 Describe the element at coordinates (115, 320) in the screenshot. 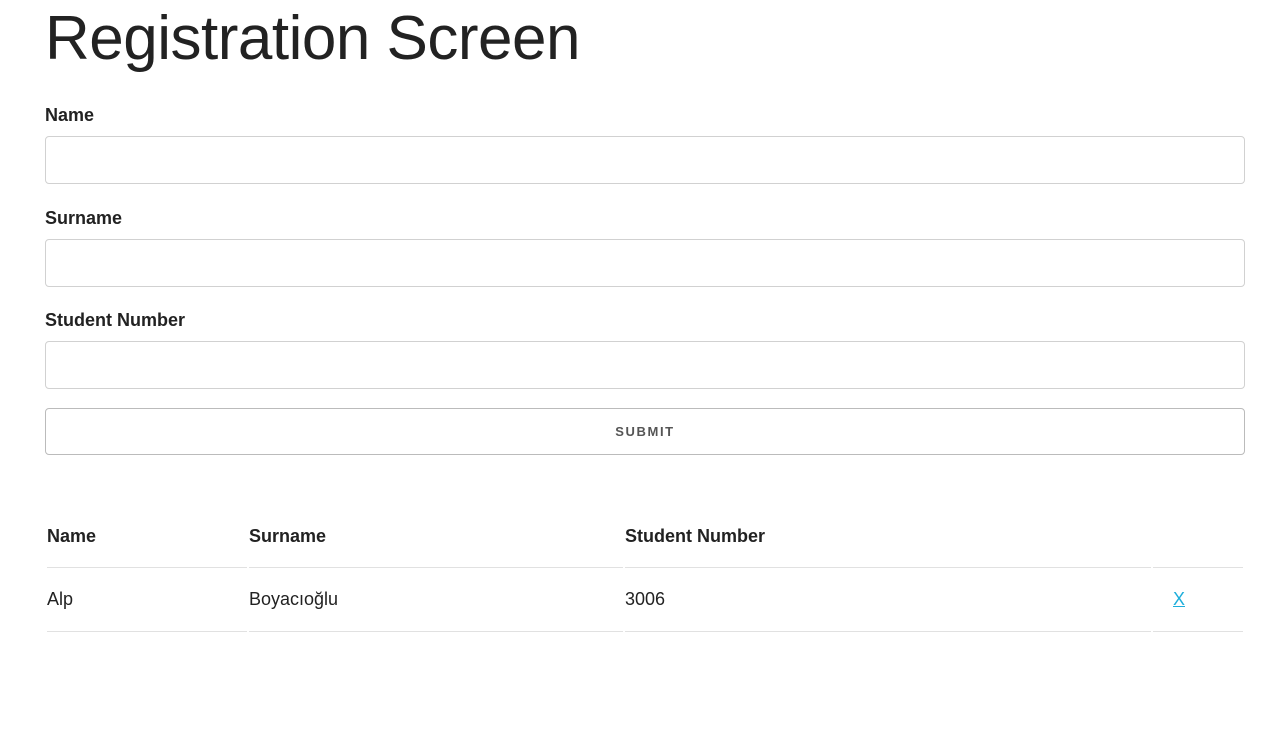

I see `student-number-label: Student Number` at that location.